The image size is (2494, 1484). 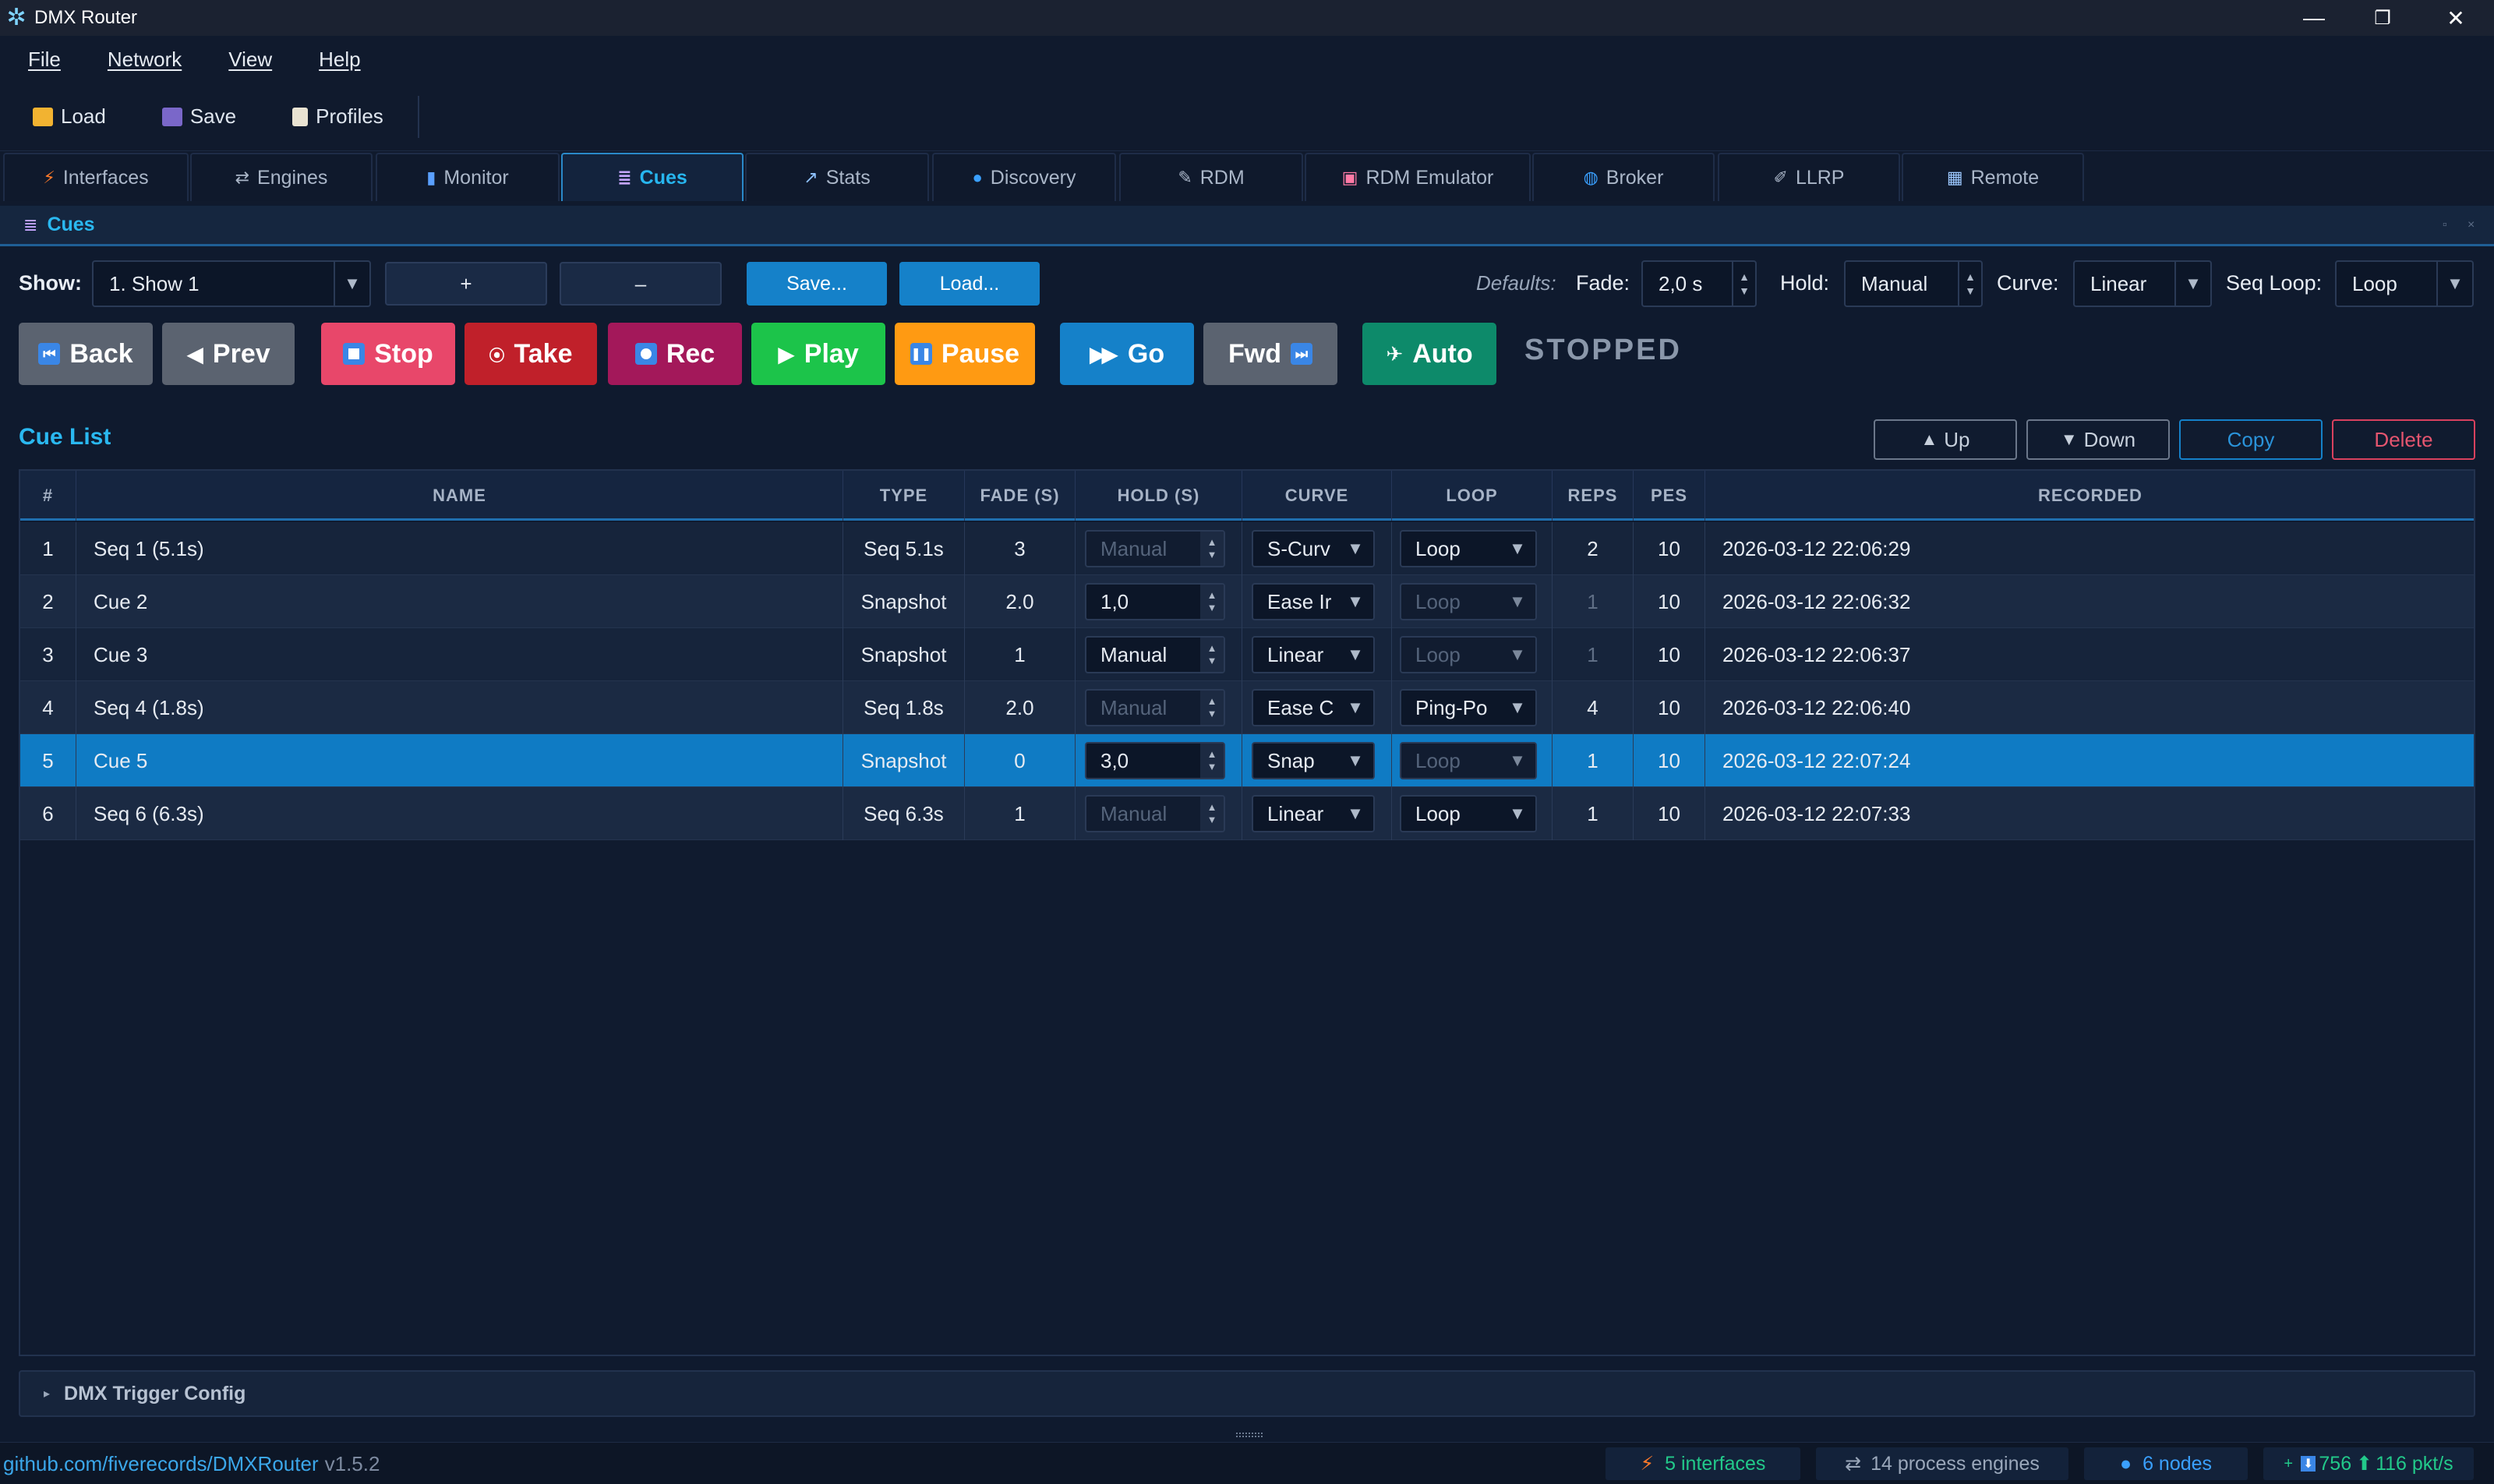 I want to click on tab-monitor: ▮ Monitor, so click(x=468, y=177).